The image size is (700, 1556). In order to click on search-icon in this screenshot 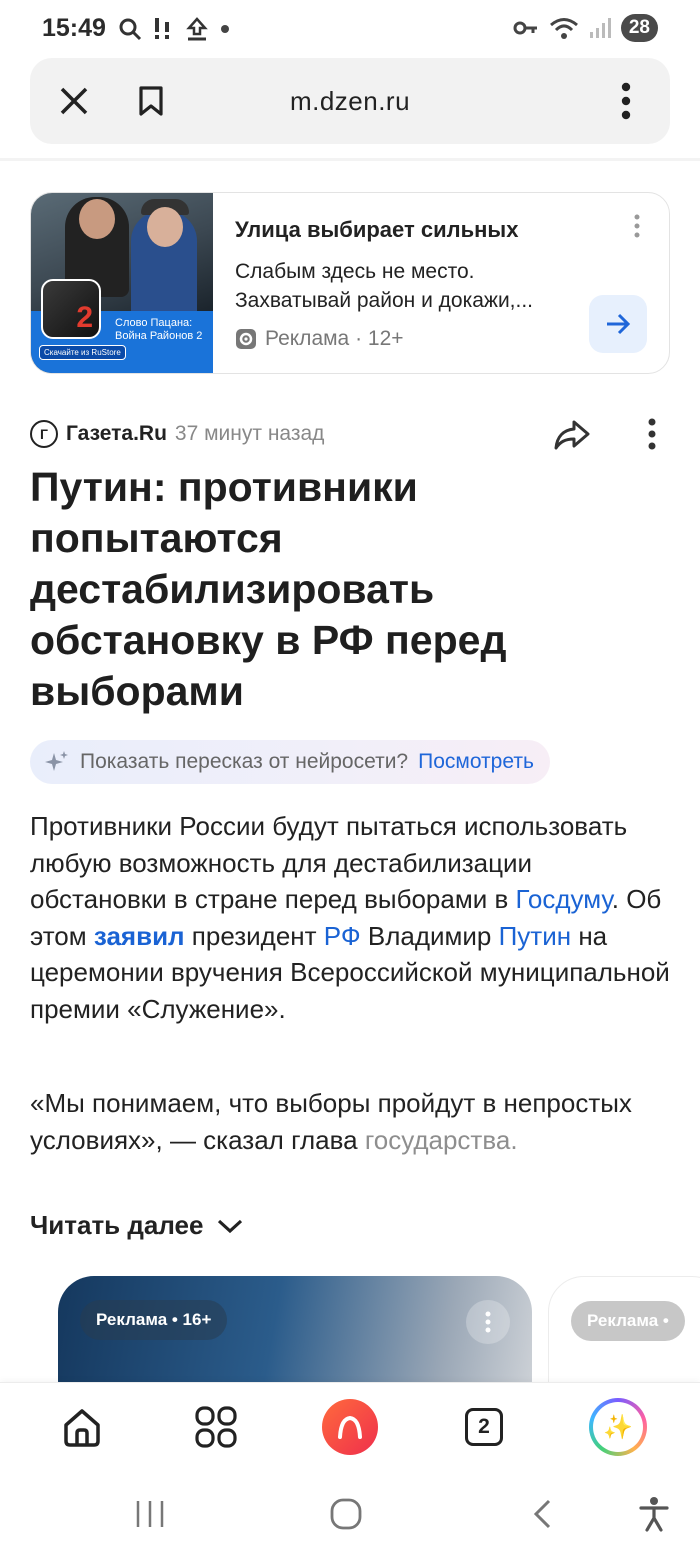, I will do `click(130, 29)`.